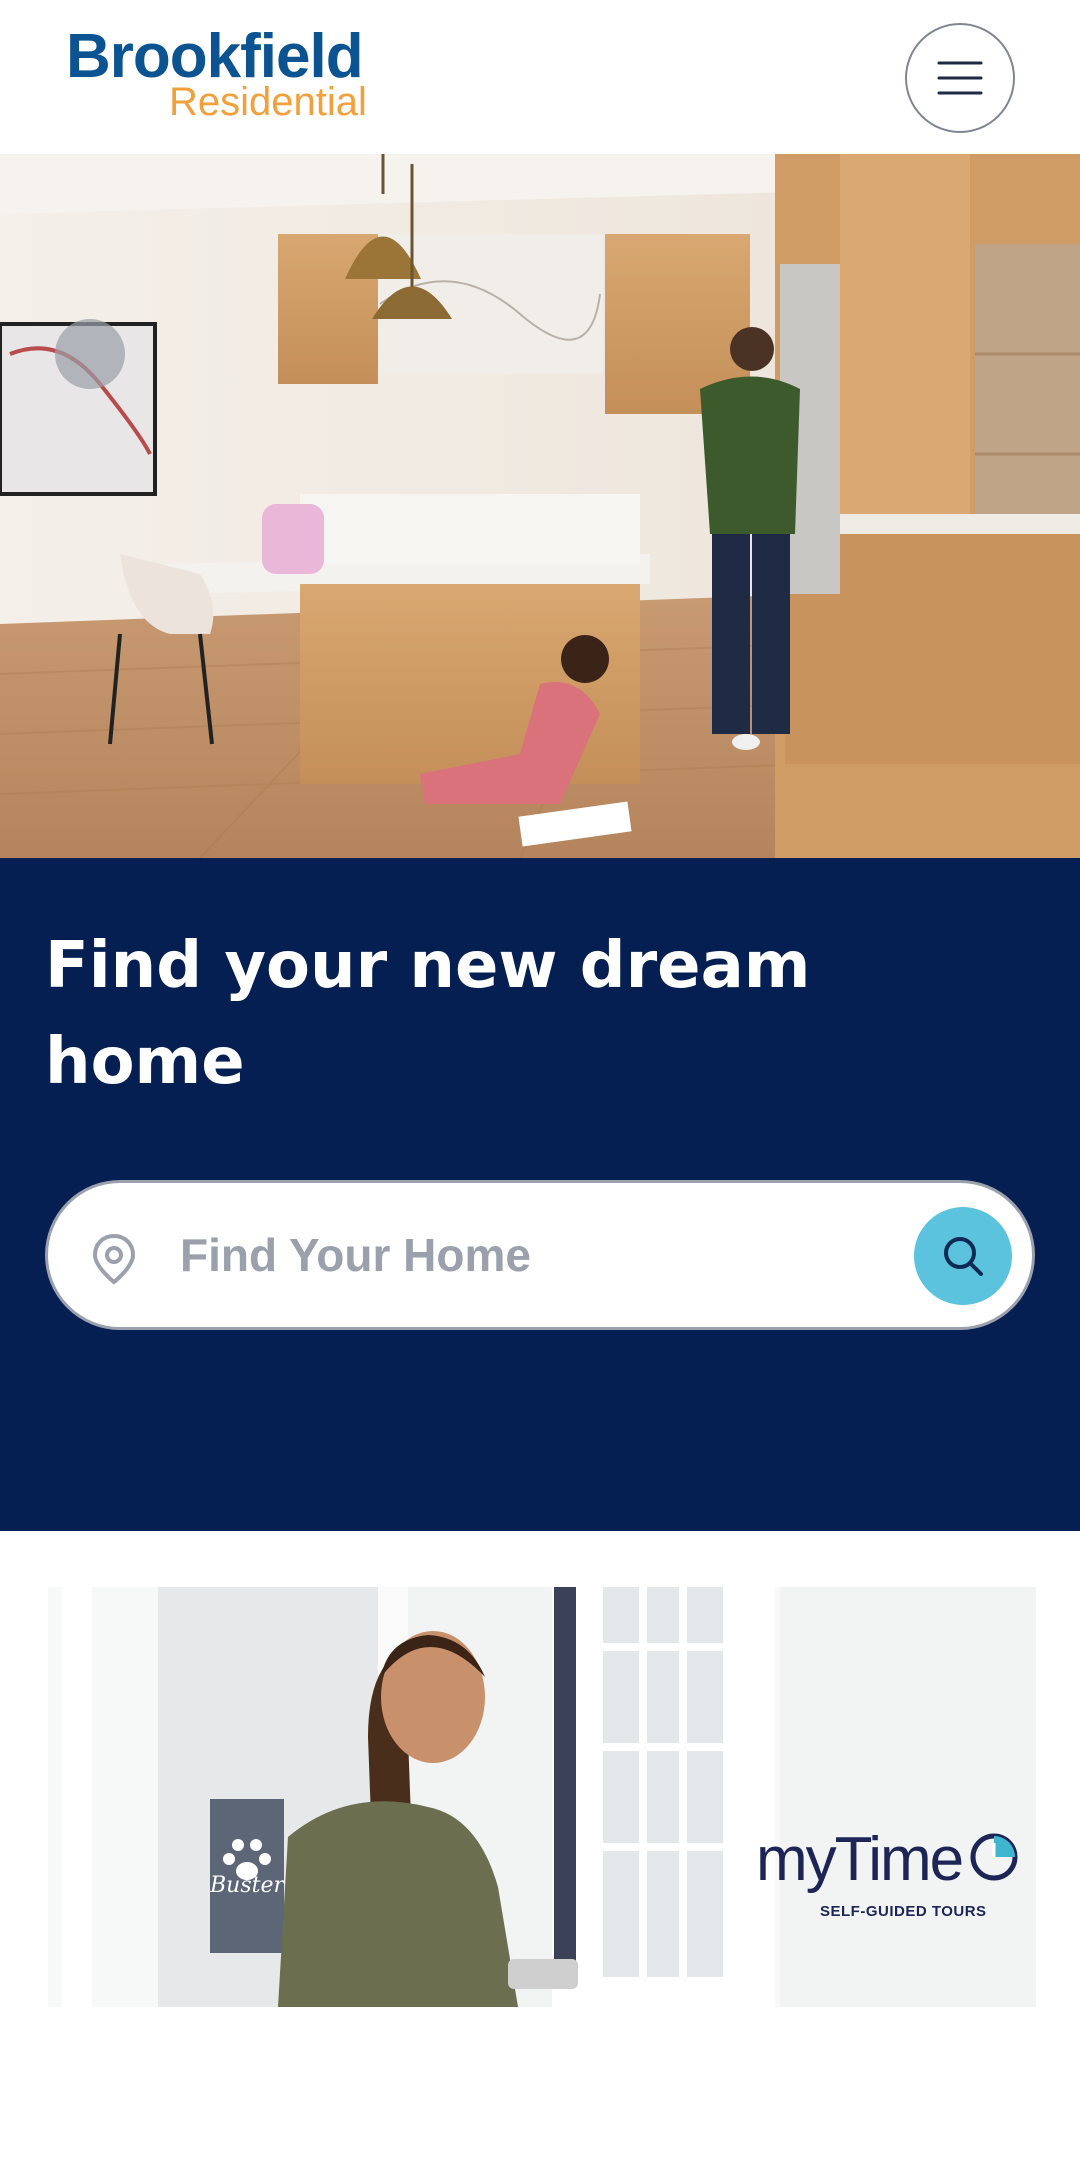 The image size is (1080, 2160). What do you see at coordinates (903, 1911) in the screenshot?
I see `mytime-subtitle: SELF-GUIDED TOURS` at bounding box center [903, 1911].